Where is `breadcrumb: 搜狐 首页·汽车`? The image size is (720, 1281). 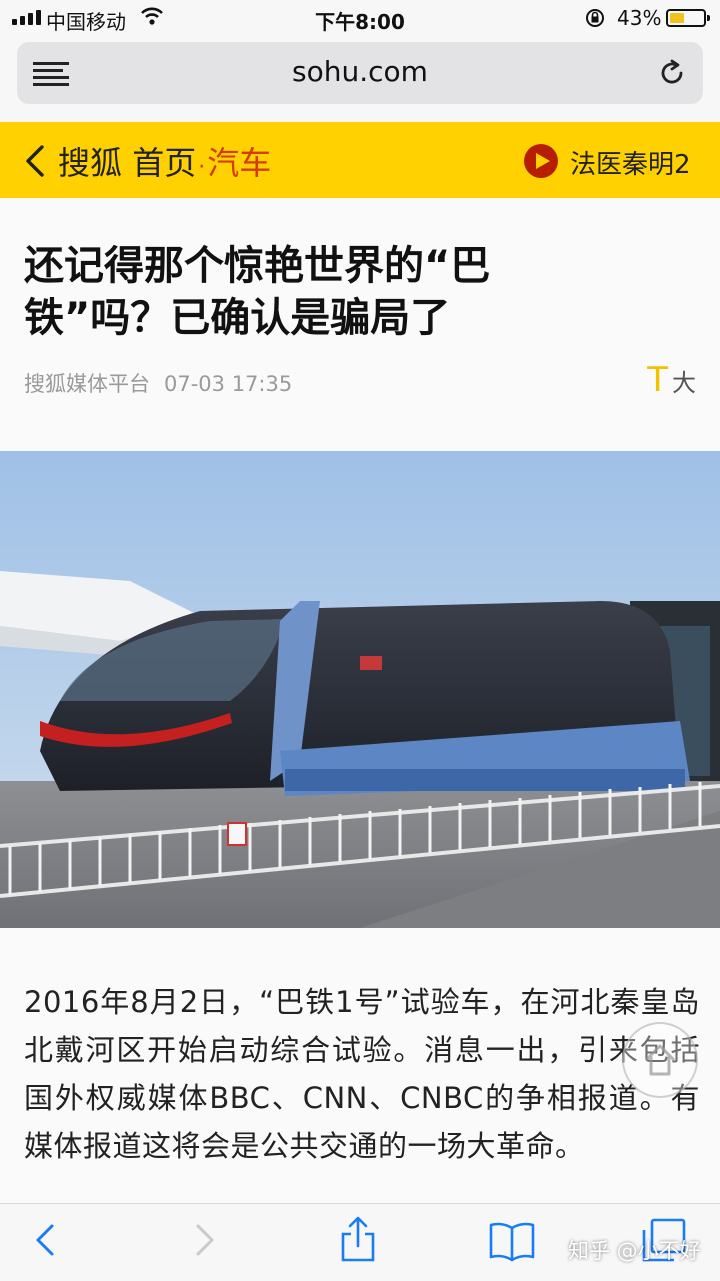
breadcrumb: 搜狐 首页·汽车 is located at coordinates (164, 161).